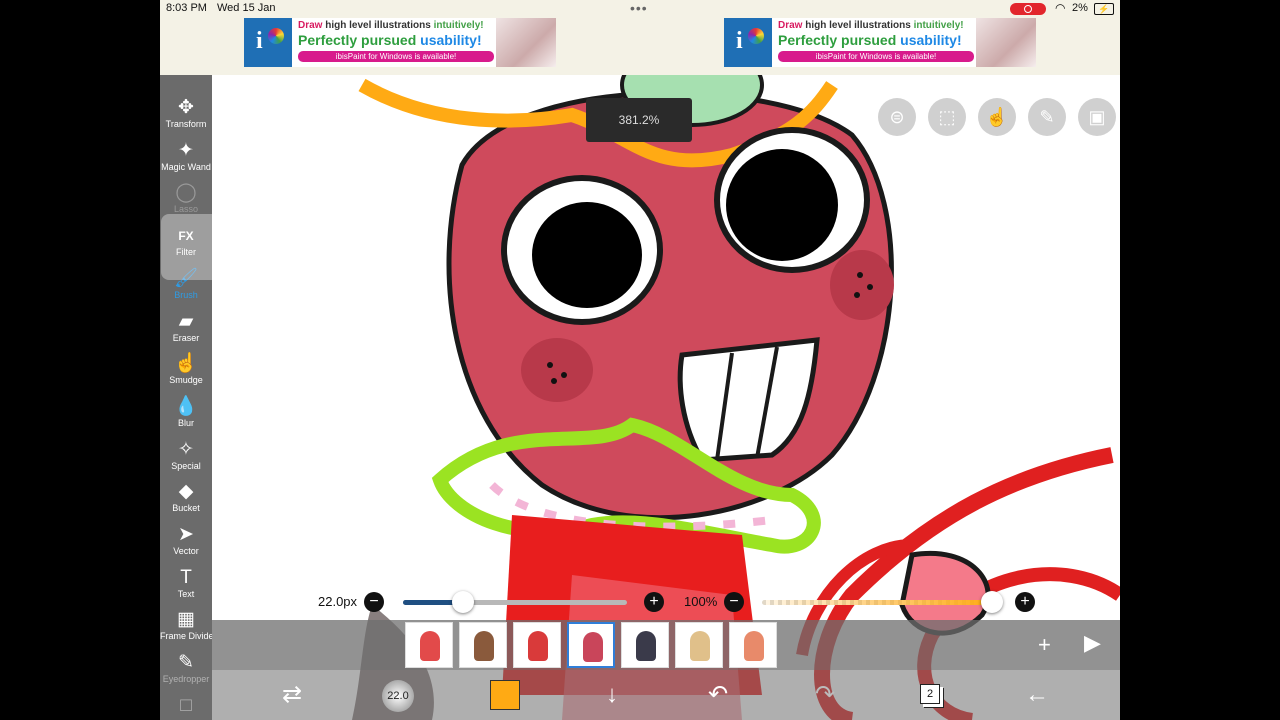 This screenshot has height=720, width=1280. What do you see at coordinates (186, 107) in the screenshot?
I see `transform-icon: ✥` at bounding box center [186, 107].